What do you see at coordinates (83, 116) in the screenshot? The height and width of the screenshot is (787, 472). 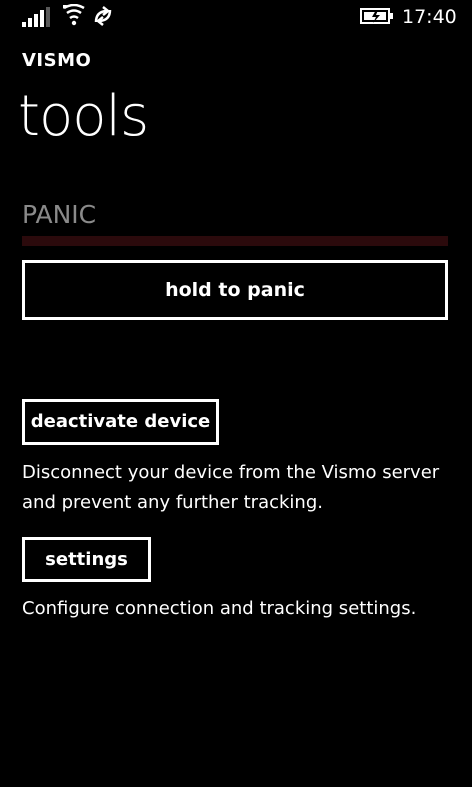 I see `page-title: tools` at bounding box center [83, 116].